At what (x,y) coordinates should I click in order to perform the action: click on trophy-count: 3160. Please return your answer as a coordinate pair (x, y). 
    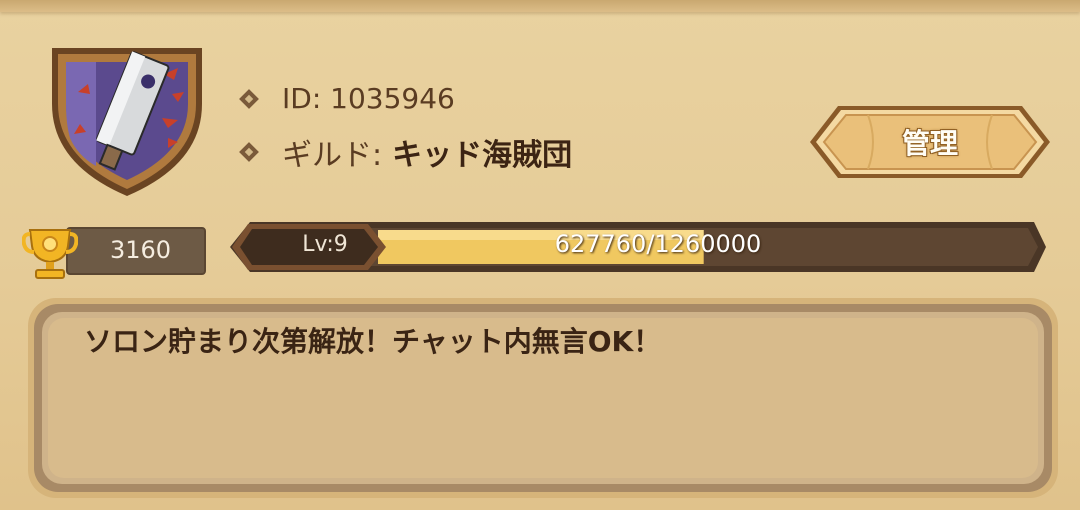
    Looking at the image, I should click on (141, 250).